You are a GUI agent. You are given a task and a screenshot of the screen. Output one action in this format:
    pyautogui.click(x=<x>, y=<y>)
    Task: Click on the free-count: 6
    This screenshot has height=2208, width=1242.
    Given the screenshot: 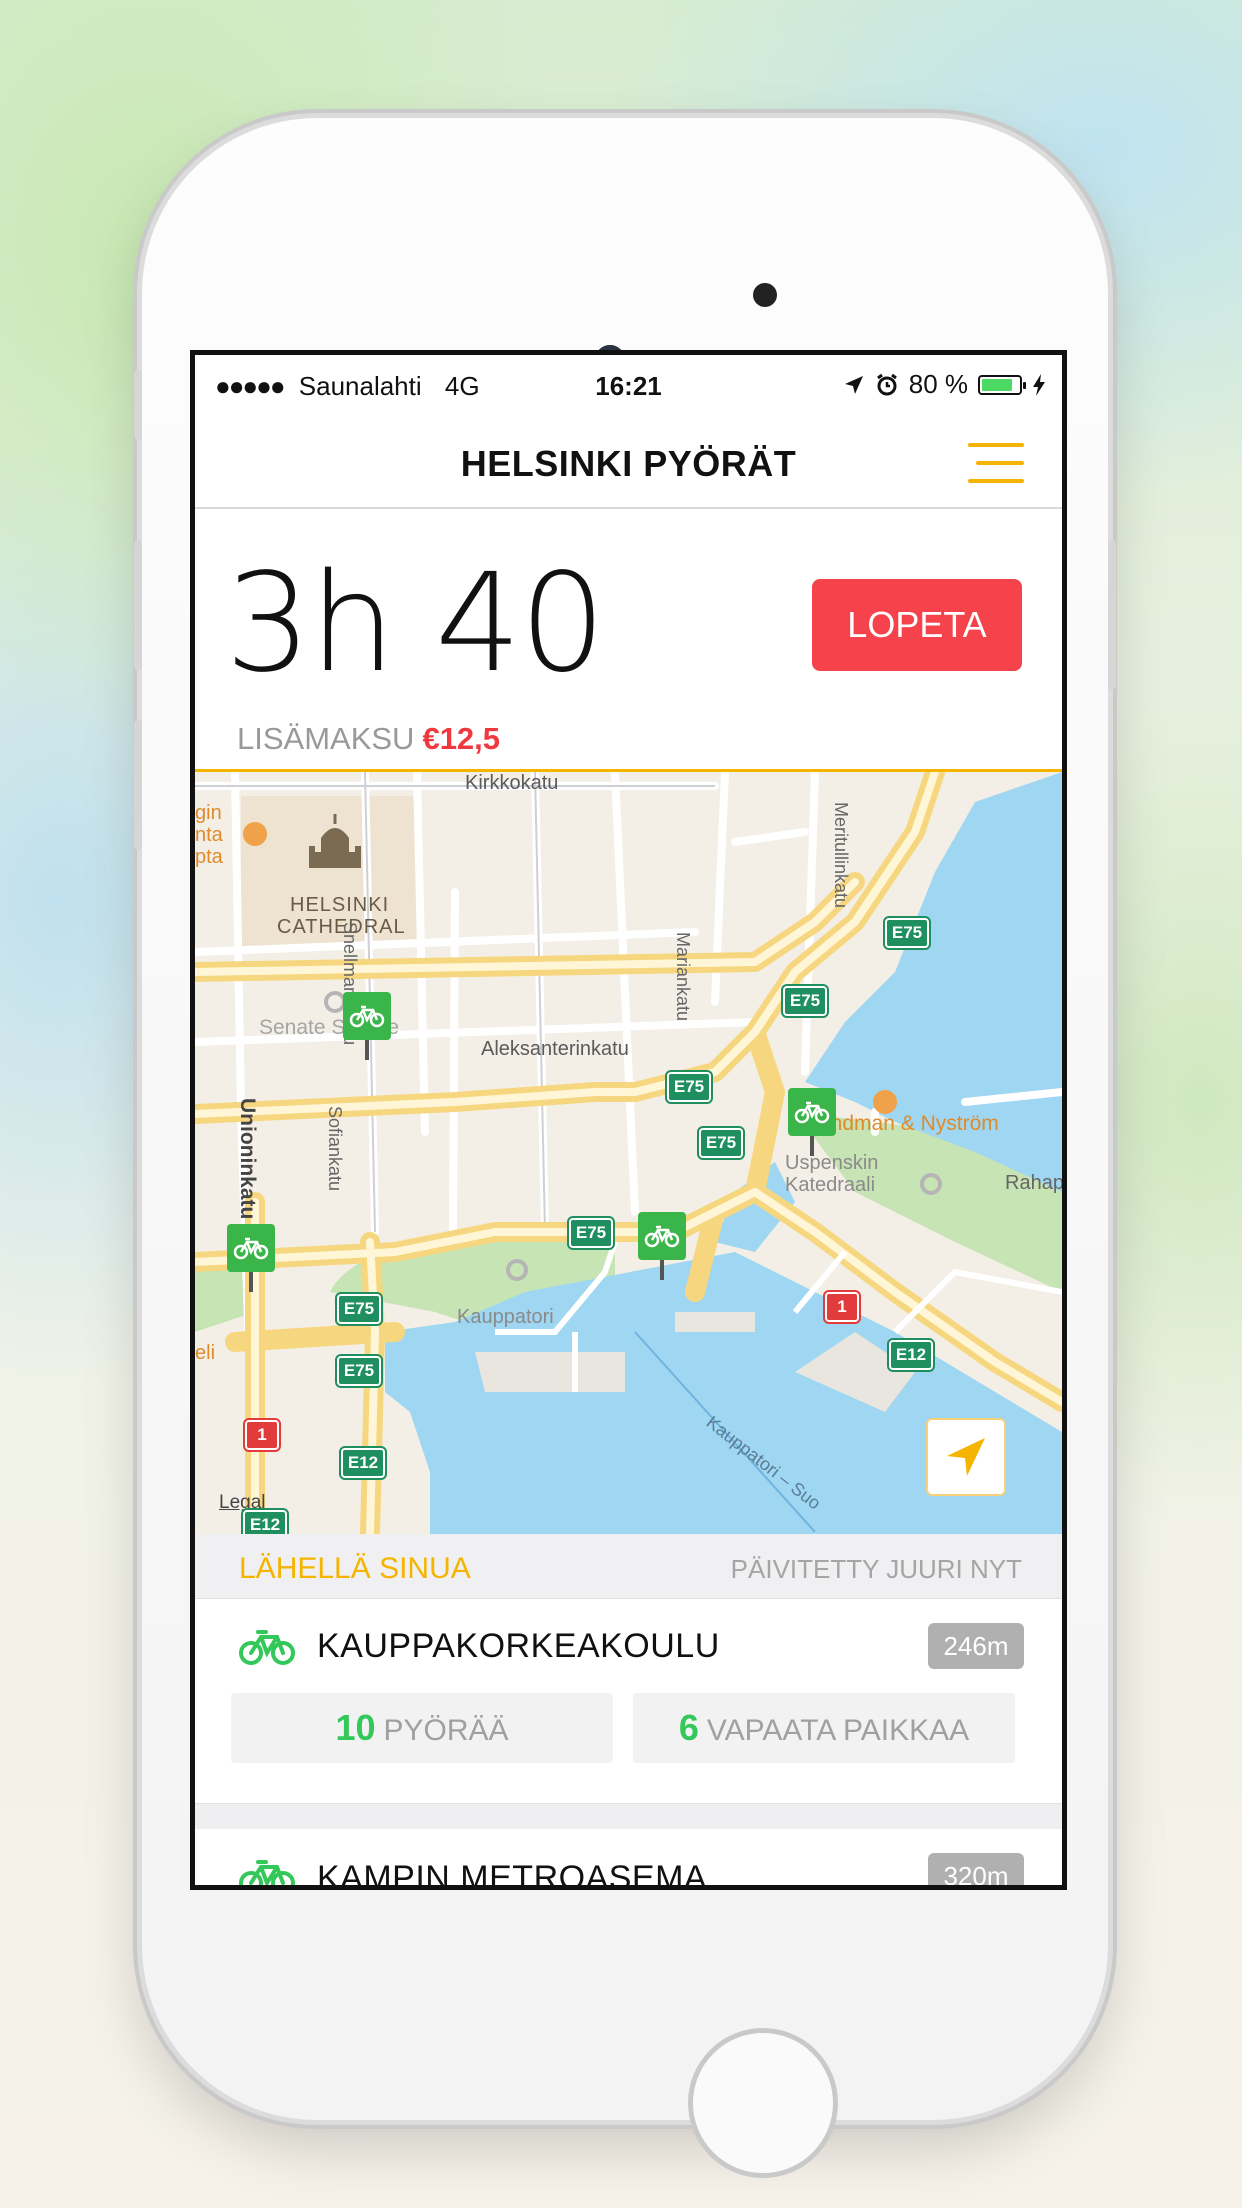 What is the action you would take?
    pyautogui.click(x=688, y=1727)
    